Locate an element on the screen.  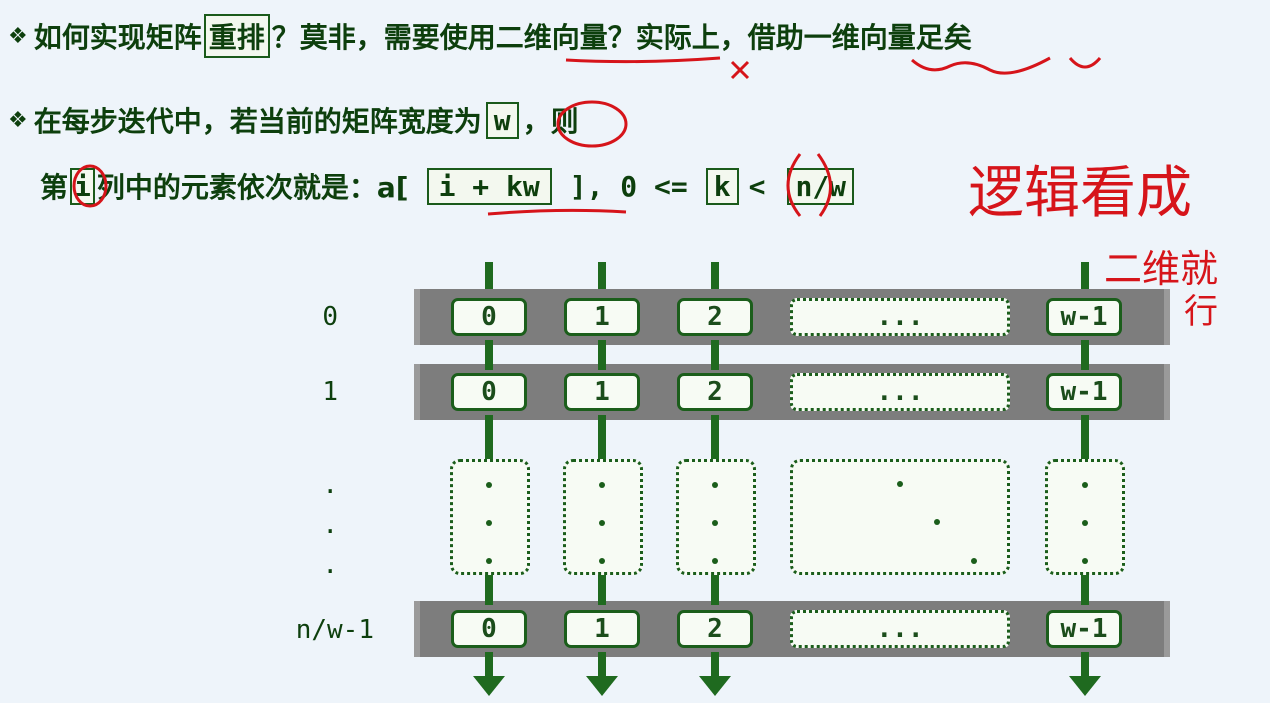
cell-r1-c0: 0 is located at coordinates (489, 392).